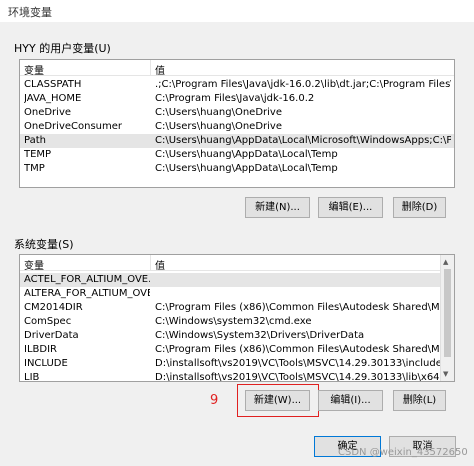 The height and width of the screenshot is (466, 474). I want to click on variable-name: TEMP, so click(38, 154).